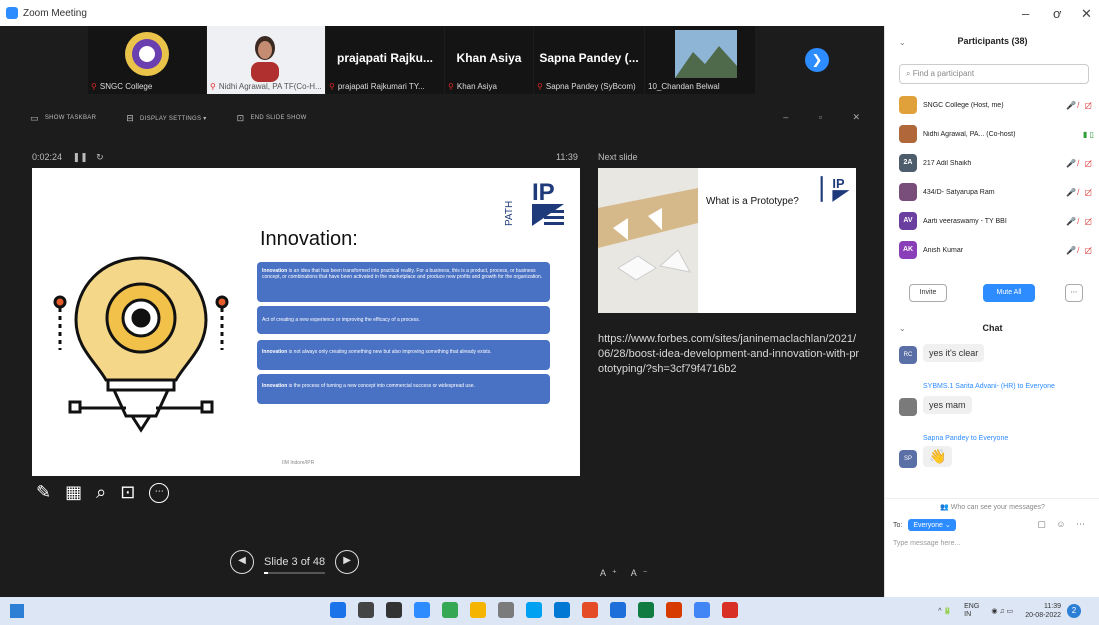 The image size is (1099, 625). I want to click on taskbar-apps, so click(540, 610).